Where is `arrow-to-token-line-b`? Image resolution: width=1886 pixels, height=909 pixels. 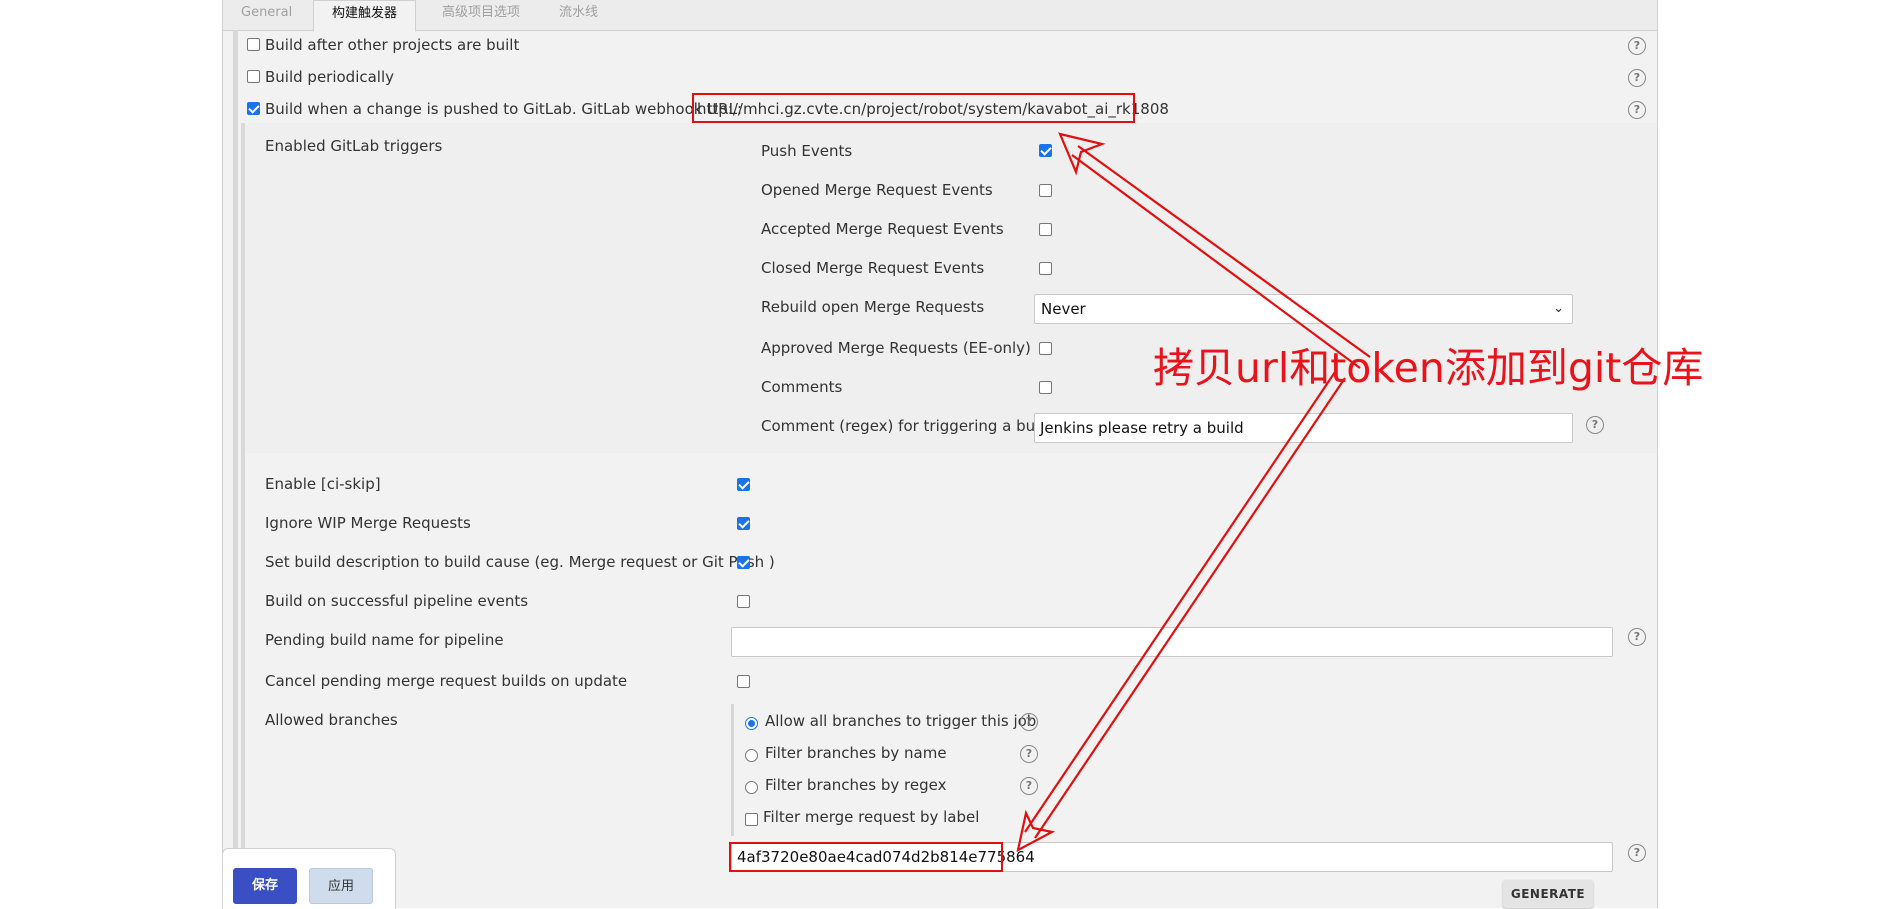
arrow-to-token-line-b is located at coordinates (1190, 608).